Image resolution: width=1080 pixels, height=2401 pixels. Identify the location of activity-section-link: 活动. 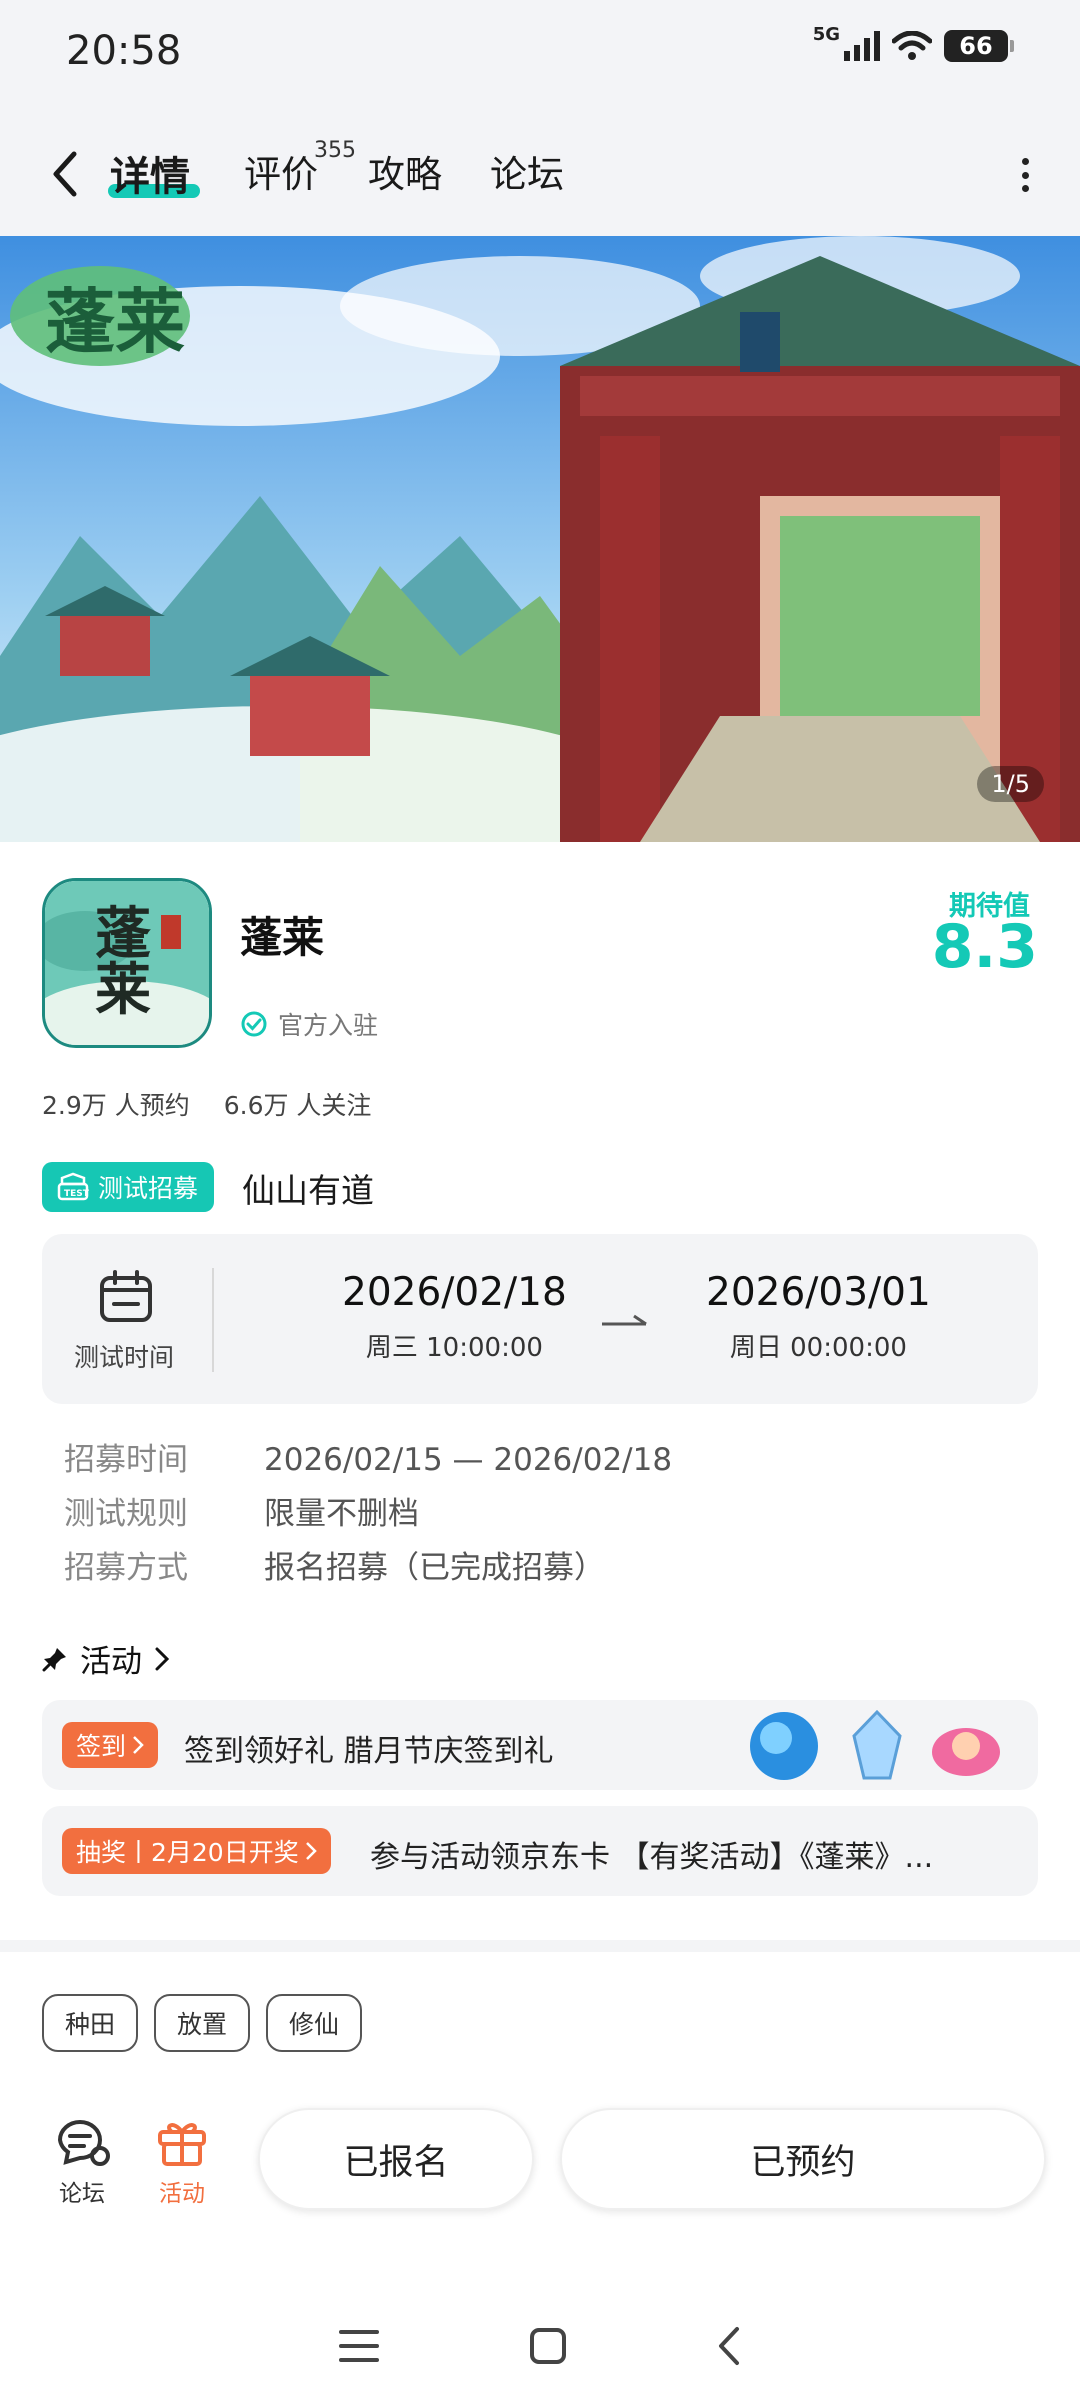
(106, 1658).